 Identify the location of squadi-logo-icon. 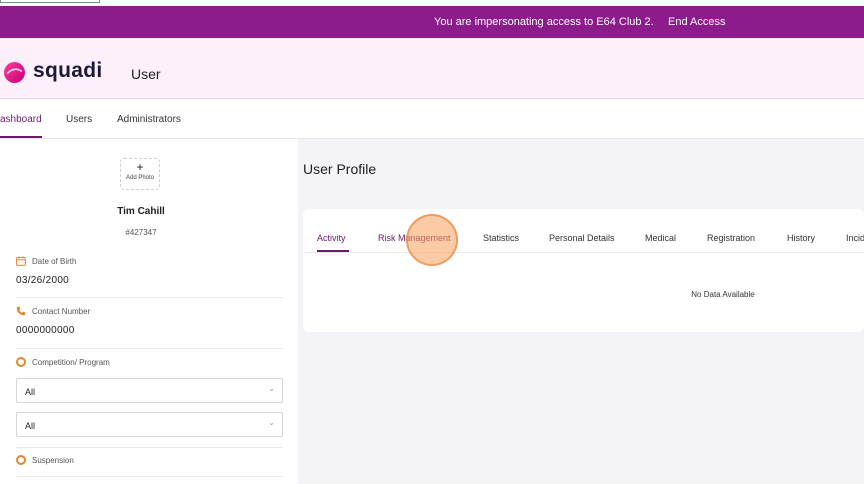
(14, 72).